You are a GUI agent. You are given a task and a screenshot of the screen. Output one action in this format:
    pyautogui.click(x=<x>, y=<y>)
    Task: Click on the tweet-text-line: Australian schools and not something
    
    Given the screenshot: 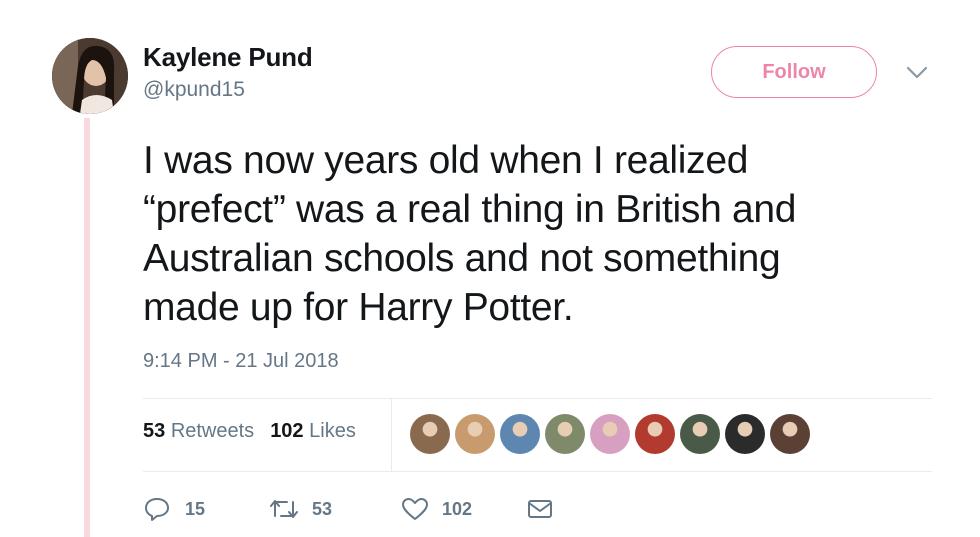 What is the action you would take?
    pyautogui.click(x=462, y=258)
    